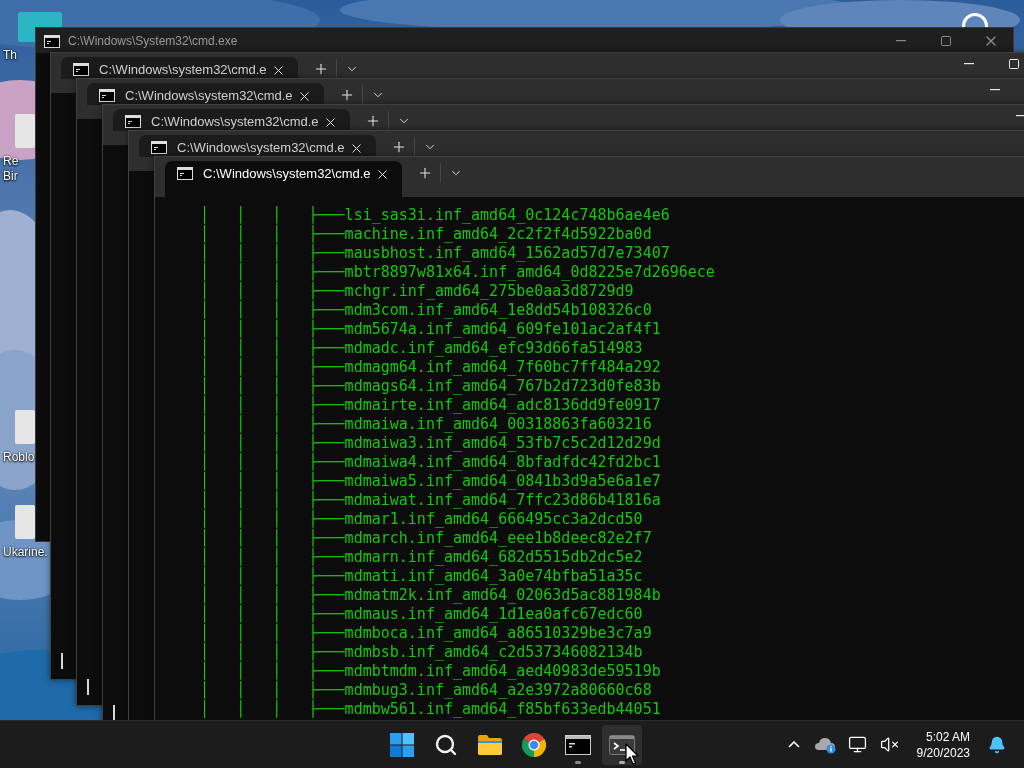  Describe the element at coordinates (421, 348) in the screenshot. I see `terminal-line: │ │ │ ├───mdmadc.inf_amd64_efc93d66fa514983` at that location.